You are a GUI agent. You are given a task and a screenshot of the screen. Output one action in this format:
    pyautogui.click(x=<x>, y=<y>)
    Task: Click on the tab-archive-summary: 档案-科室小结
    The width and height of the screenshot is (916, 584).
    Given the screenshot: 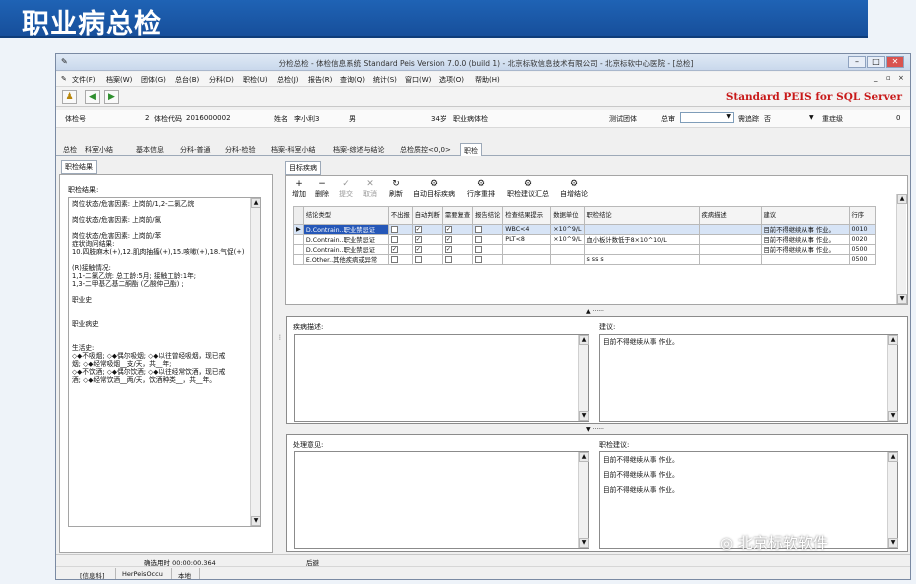 What is the action you would take?
    pyautogui.click(x=293, y=149)
    